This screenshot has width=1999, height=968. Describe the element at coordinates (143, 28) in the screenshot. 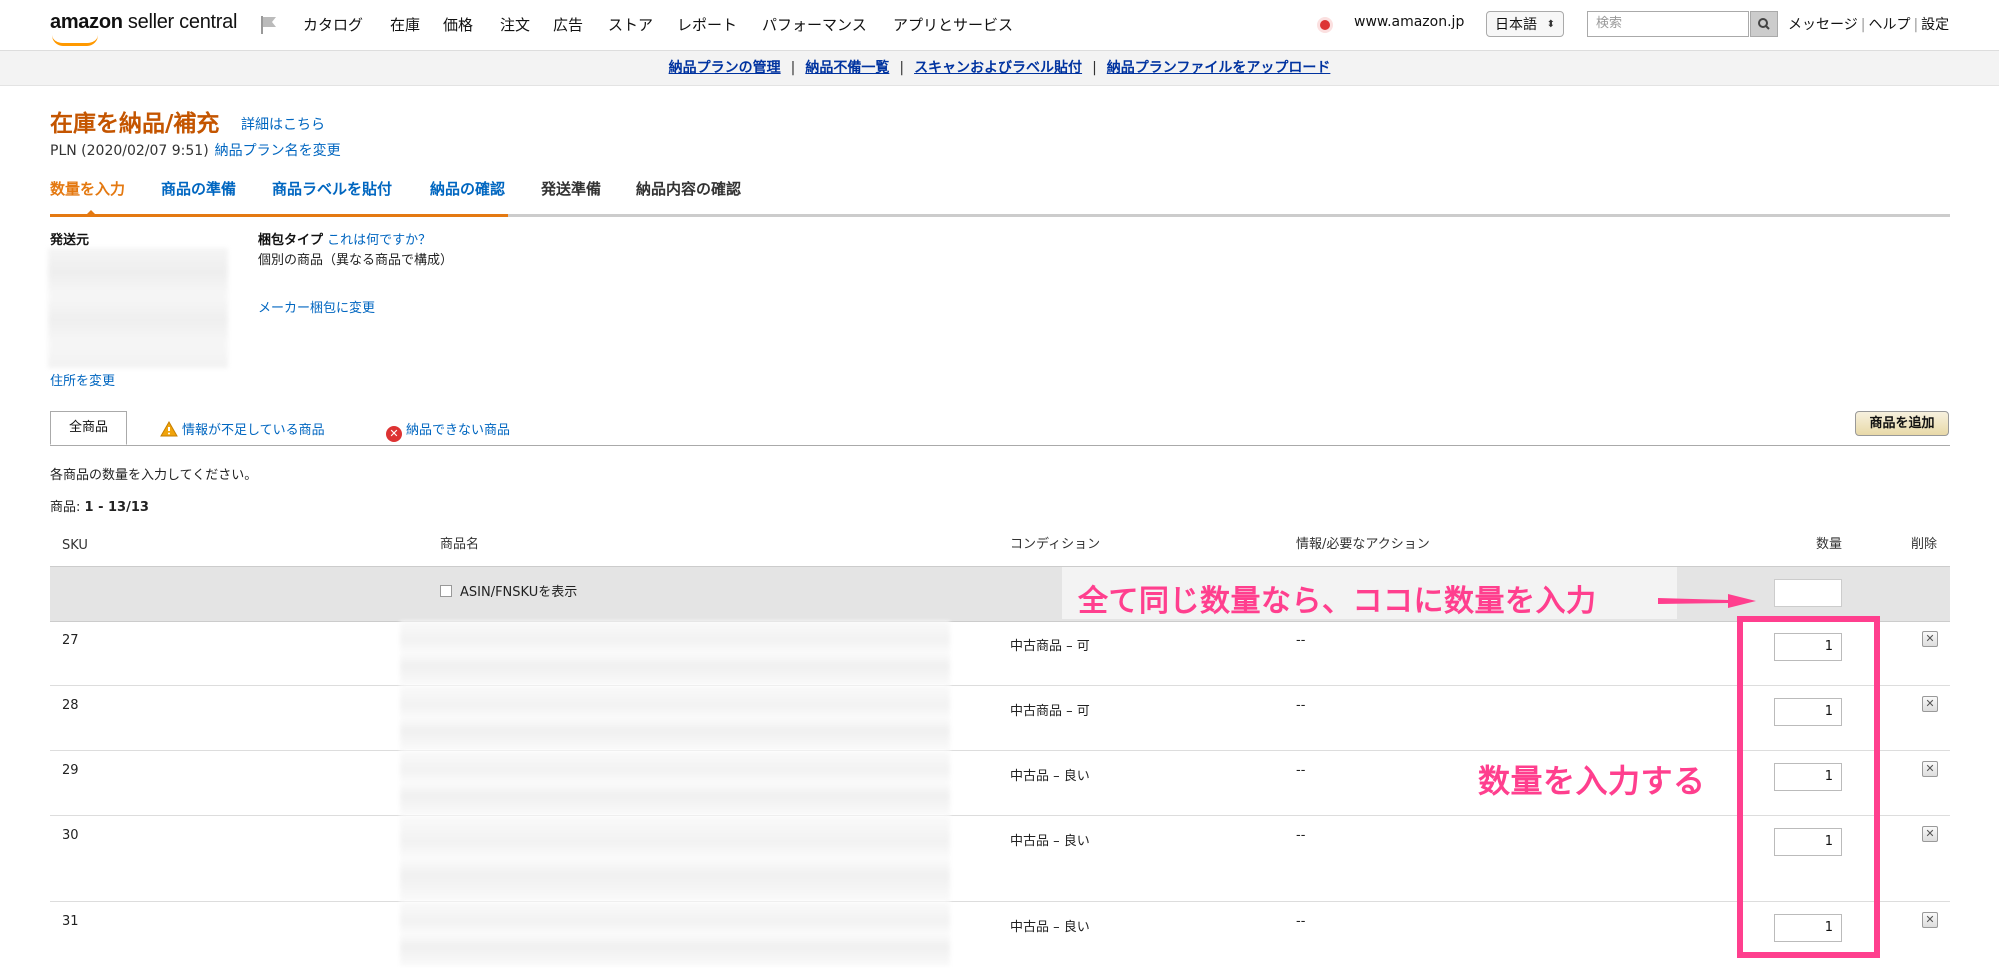

I see `seller-central-logo: amazon seller central` at that location.